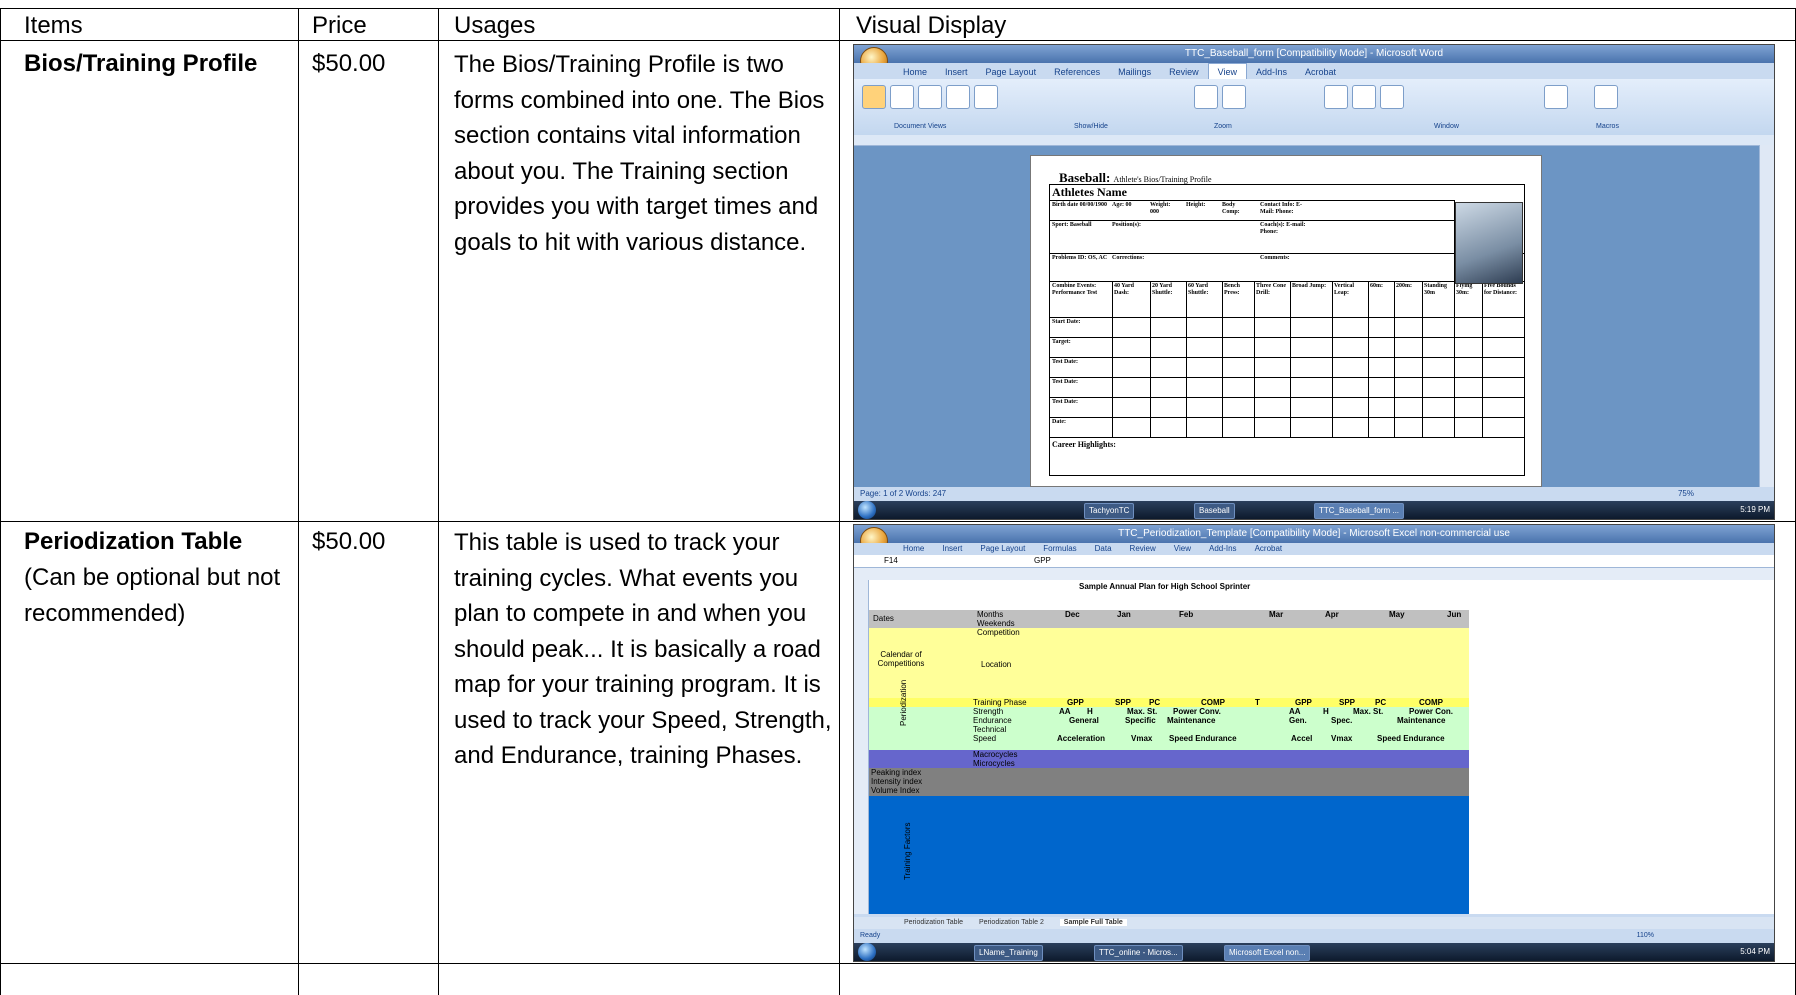  What do you see at coordinates (988, 711) in the screenshot?
I see `label-strength: Strength` at bounding box center [988, 711].